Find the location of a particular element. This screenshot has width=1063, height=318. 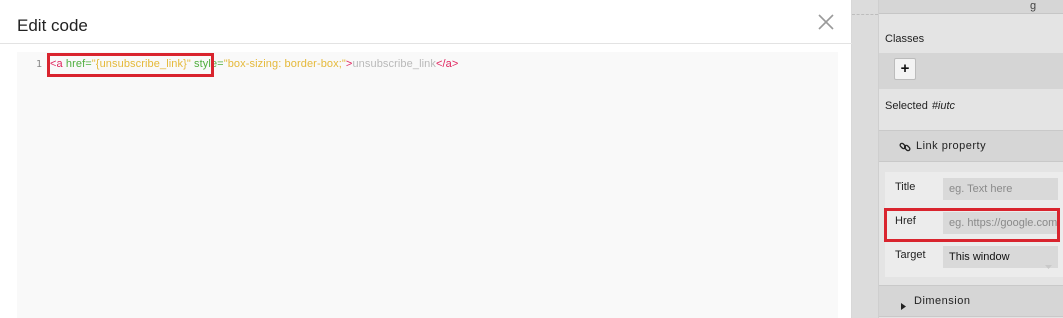

title-input is located at coordinates (1000, 189).